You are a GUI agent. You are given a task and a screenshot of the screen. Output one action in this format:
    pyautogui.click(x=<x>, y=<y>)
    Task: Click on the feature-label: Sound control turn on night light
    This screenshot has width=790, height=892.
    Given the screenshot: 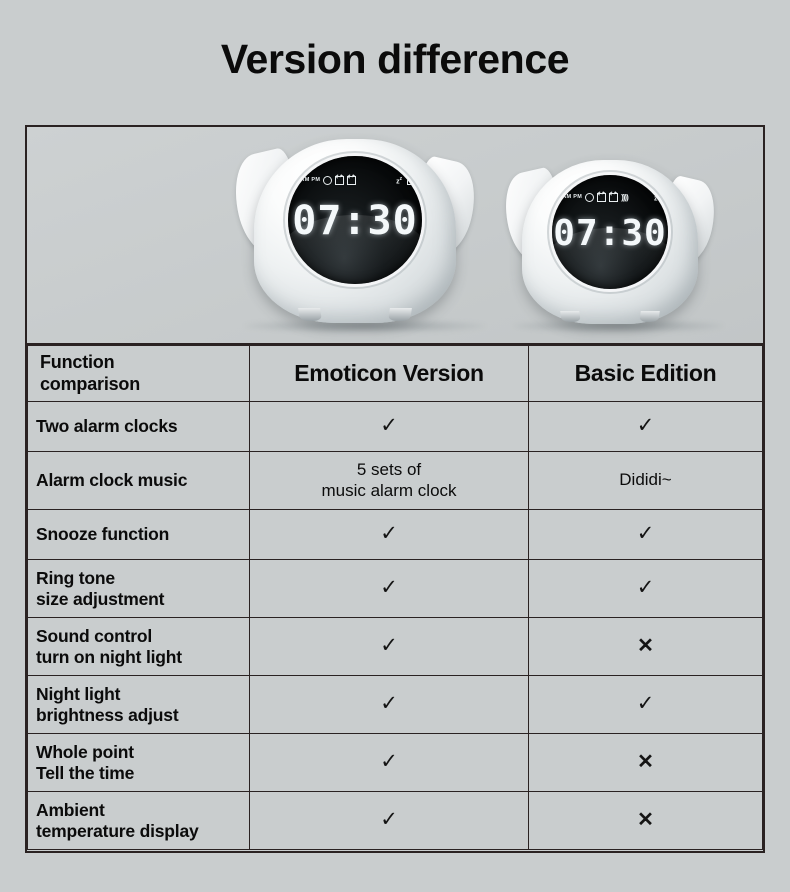 What is the action you would take?
    pyautogui.click(x=138, y=646)
    